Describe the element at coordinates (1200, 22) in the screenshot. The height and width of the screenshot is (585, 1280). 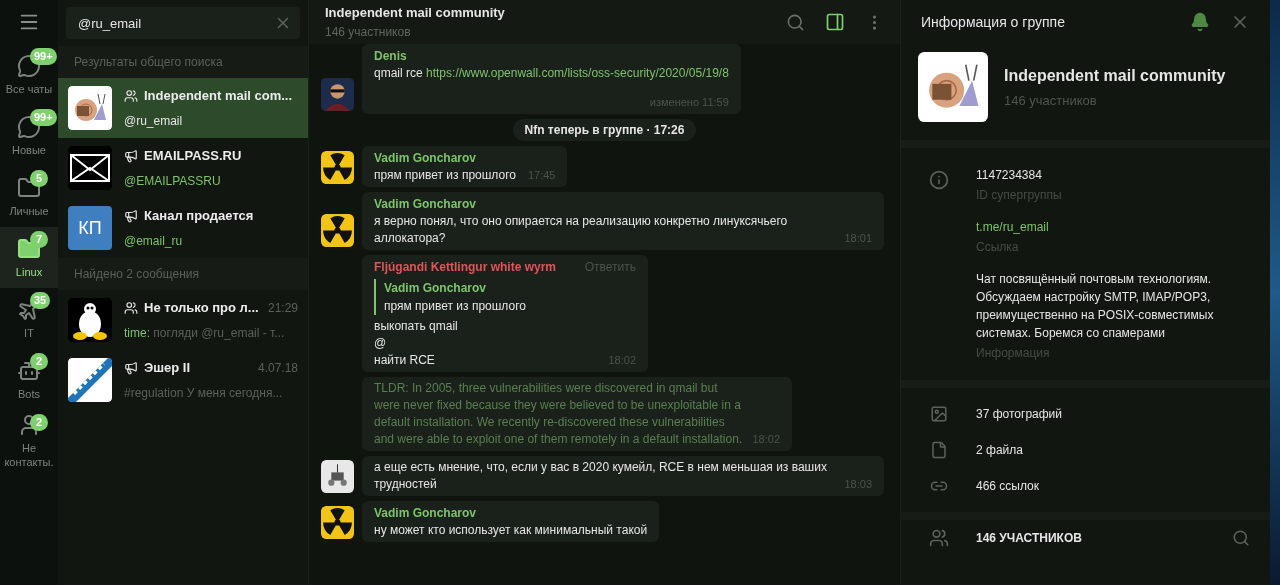
I see `bell-icon` at that location.